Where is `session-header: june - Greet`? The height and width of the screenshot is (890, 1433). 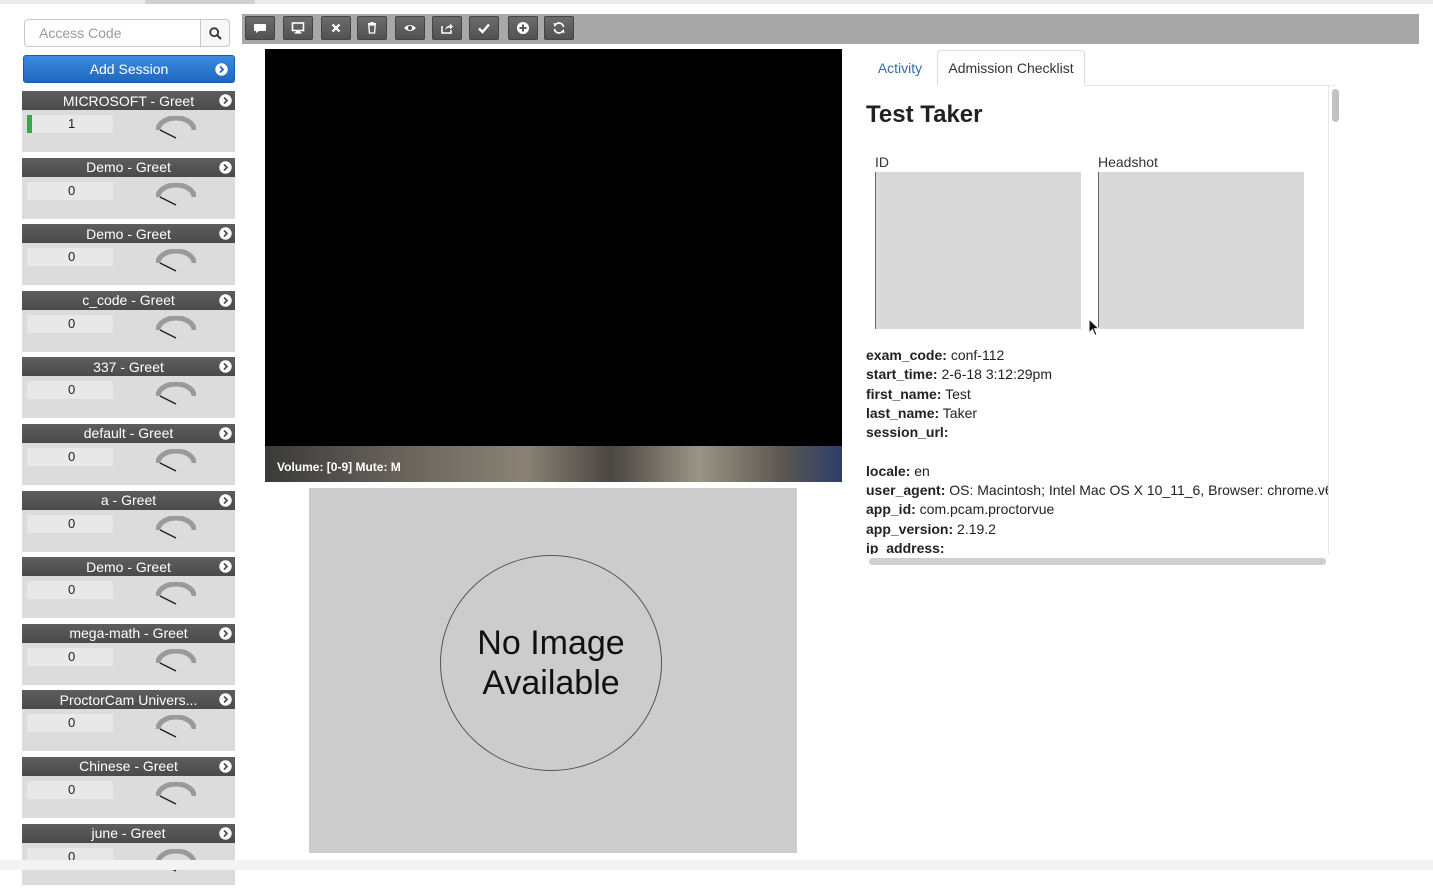
session-header: june - Greet is located at coordinates (128, 833).